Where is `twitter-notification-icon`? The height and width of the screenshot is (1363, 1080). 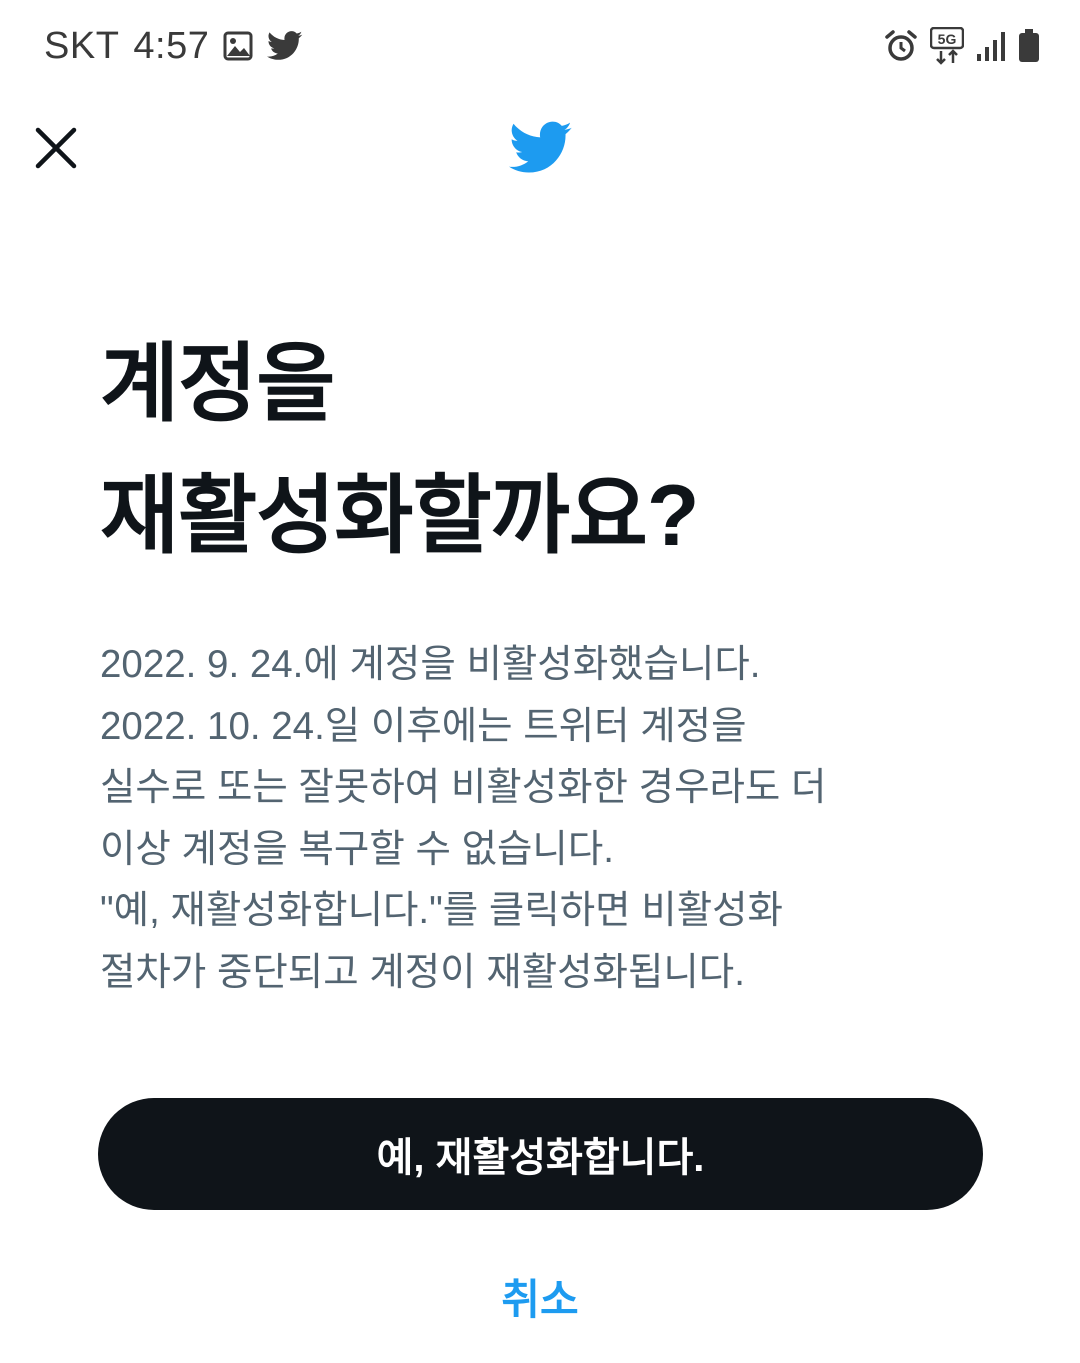
twitter-notification-icon is located at coordinates (285, 46).